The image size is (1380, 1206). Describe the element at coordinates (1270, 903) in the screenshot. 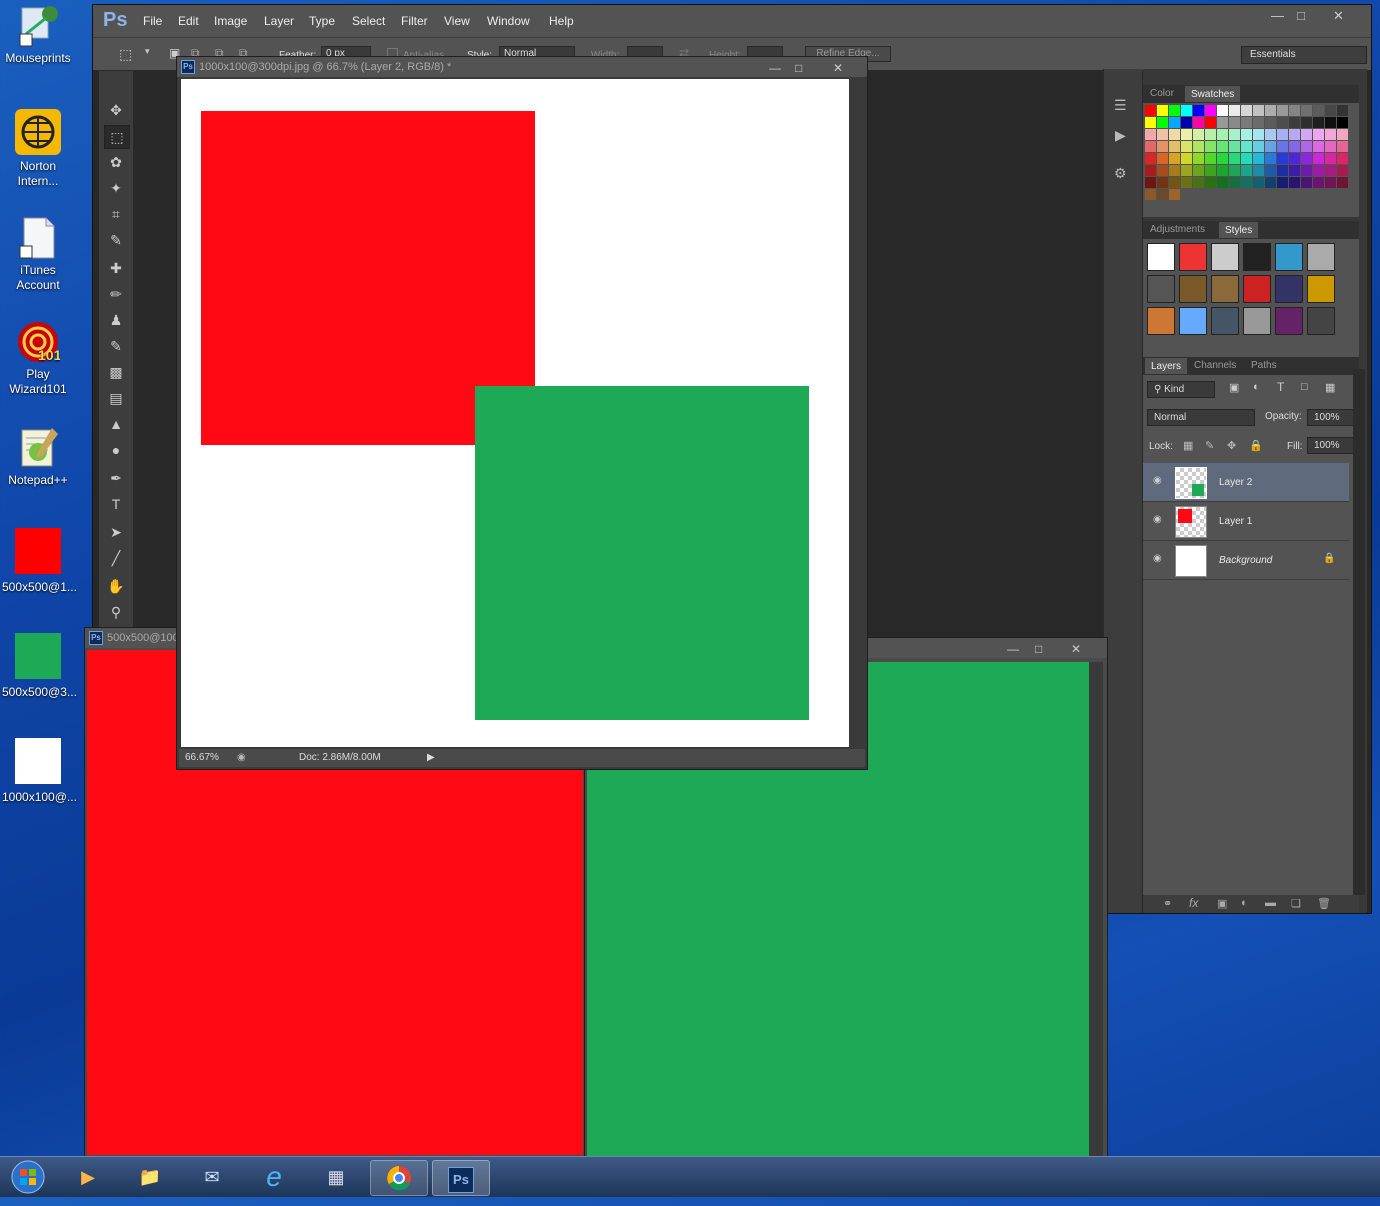

I see `new-group-icon: ▬` at that location.